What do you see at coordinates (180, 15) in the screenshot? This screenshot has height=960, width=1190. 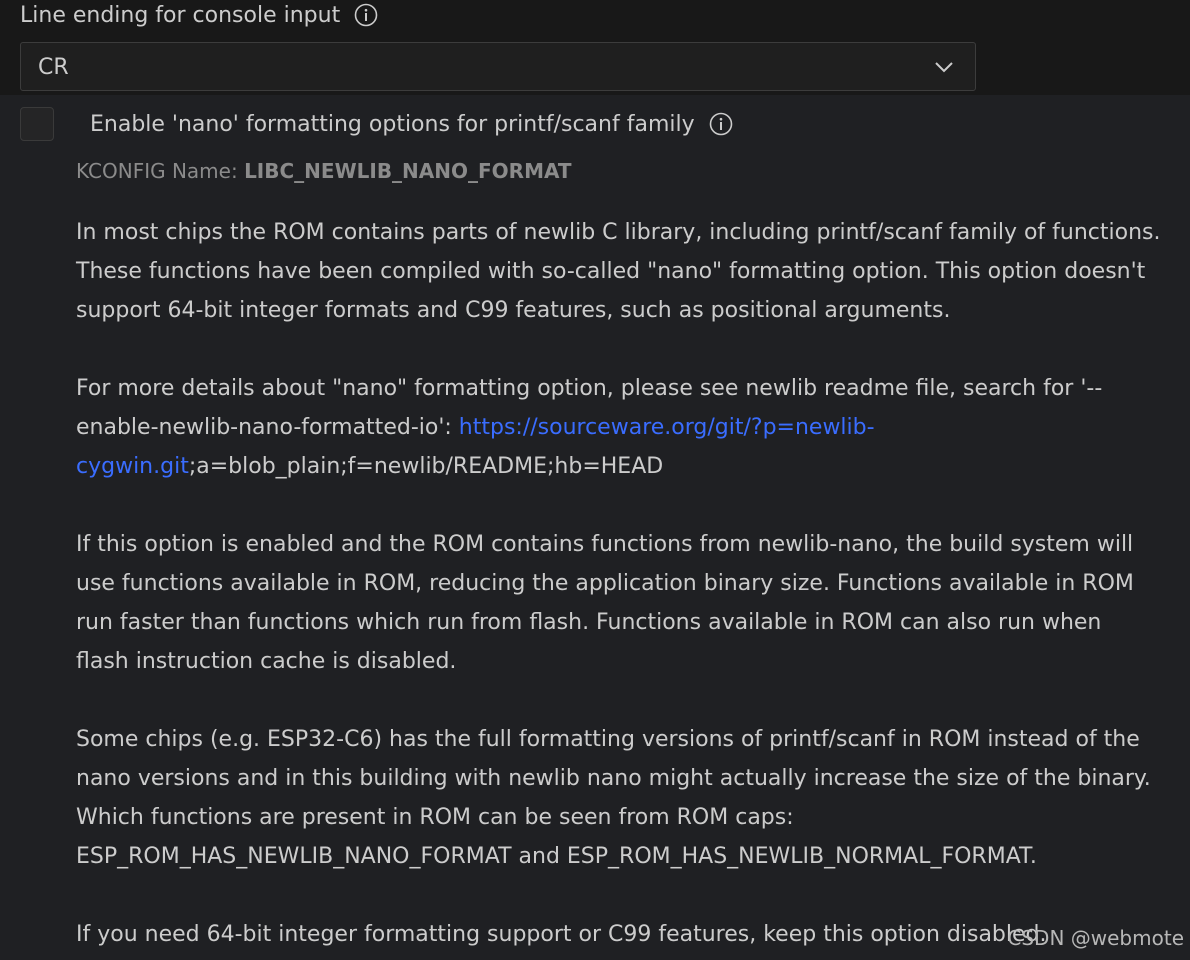 I see `line-ending-label: Line ending for console input` at bounding box center [180, 15].